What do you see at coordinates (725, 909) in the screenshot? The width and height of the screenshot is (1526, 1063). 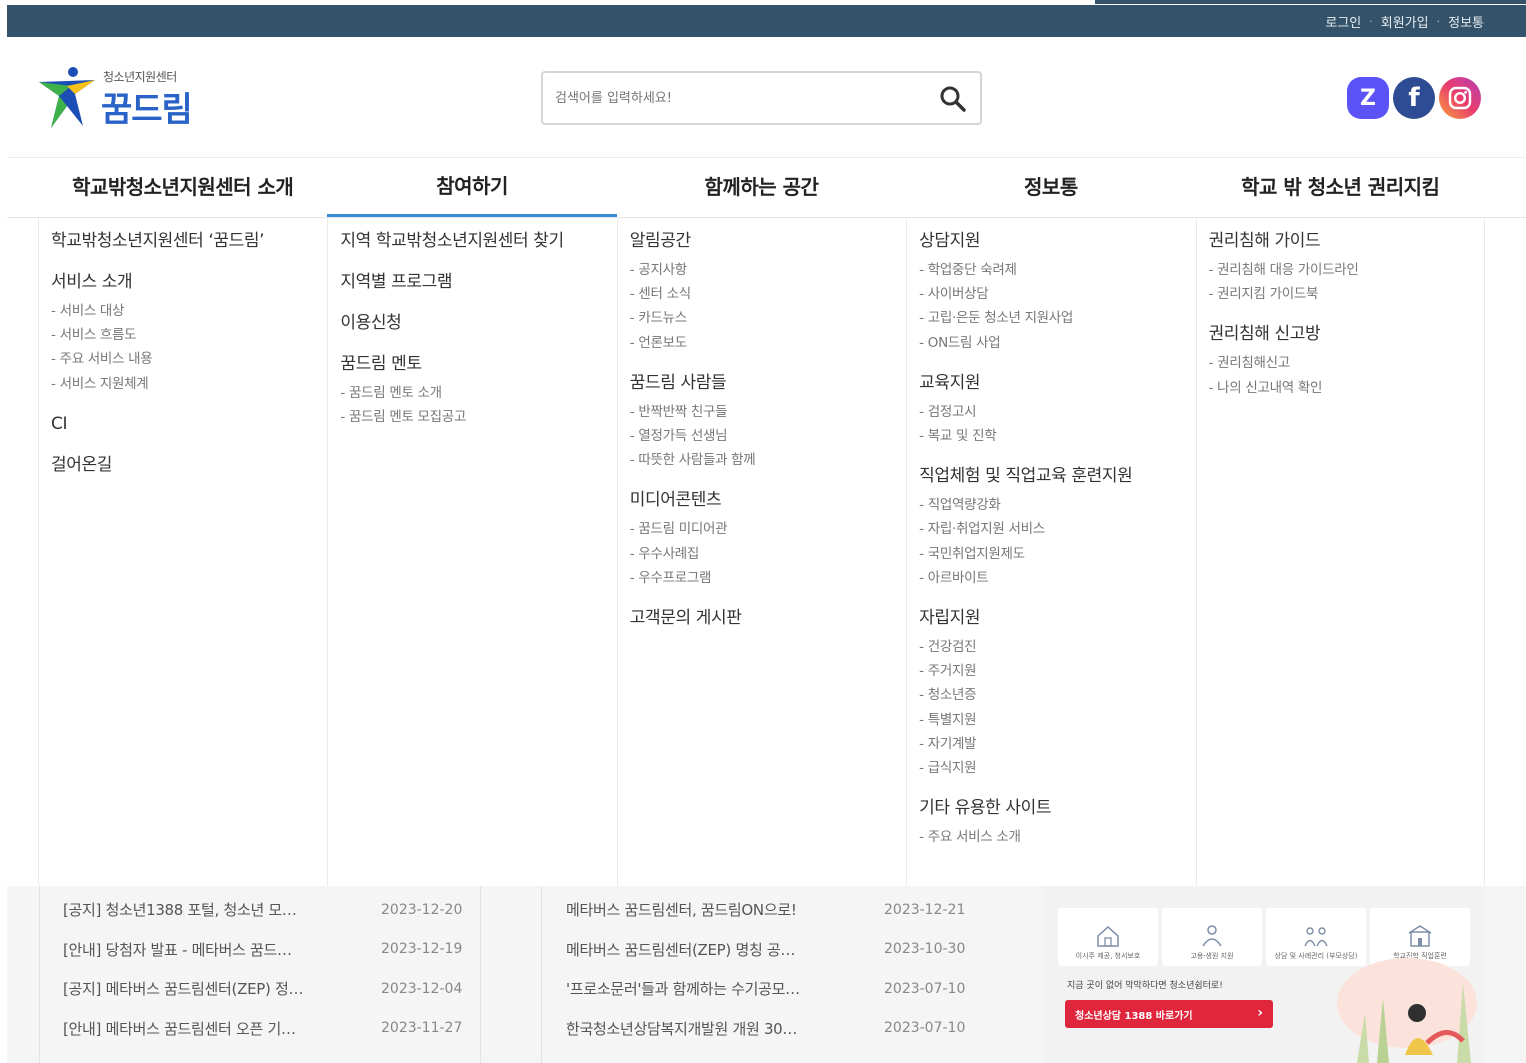 I see `board-row-title: 메타버스 꿈드림센터, 꿈드림ON으로!` at bounding box center [725, 909].